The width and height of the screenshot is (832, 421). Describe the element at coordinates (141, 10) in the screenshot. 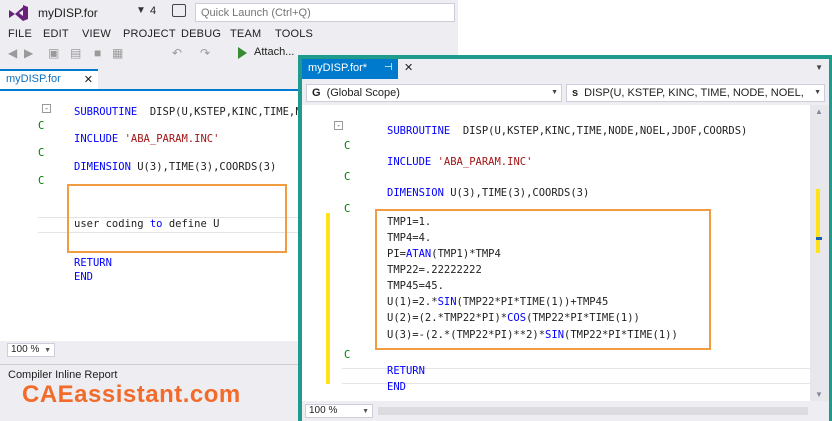

I see `notification-flag-icon: ▼` at that location.